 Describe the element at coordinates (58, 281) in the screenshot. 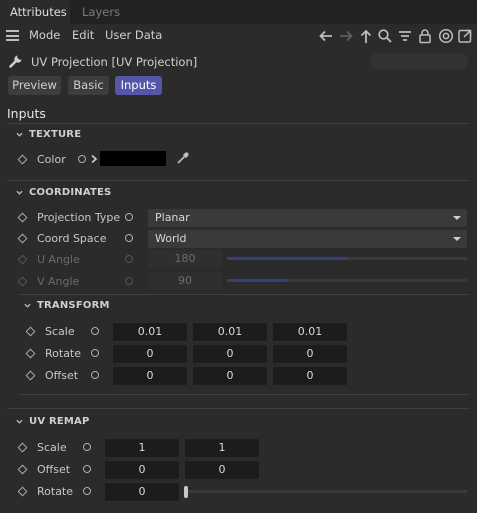

I see `v-angle-label: V Angle` at that location.